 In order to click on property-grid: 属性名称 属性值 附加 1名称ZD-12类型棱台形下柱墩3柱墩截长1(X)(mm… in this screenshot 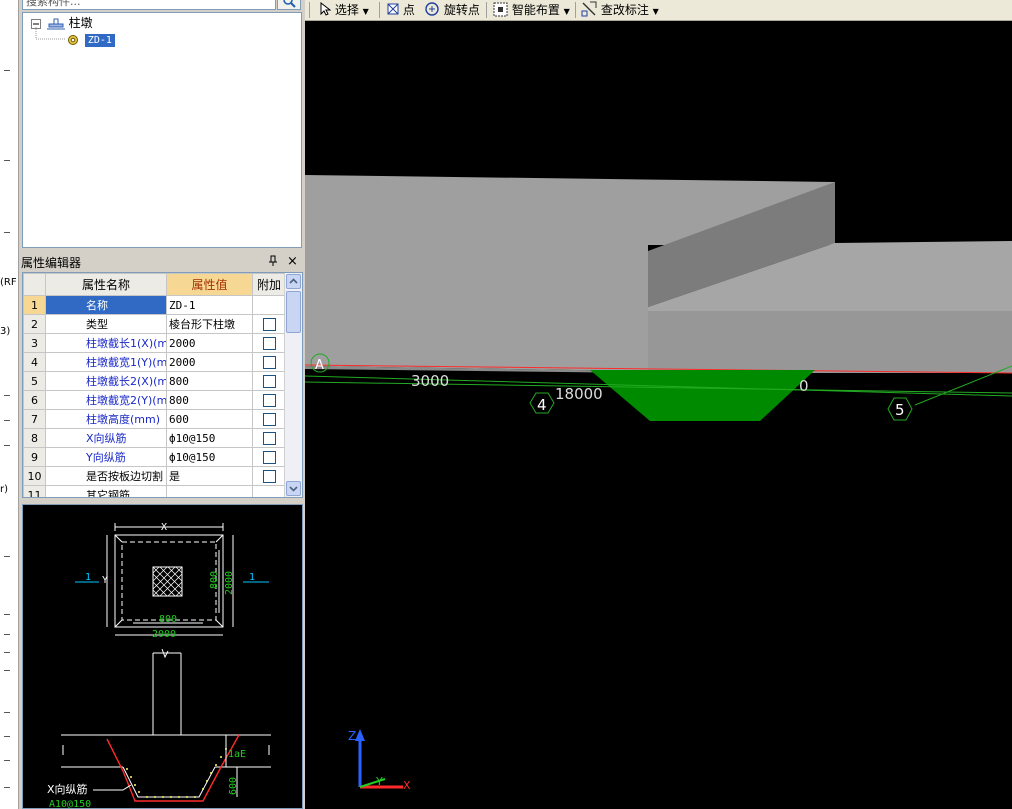, I will do `click(162, 385)`.